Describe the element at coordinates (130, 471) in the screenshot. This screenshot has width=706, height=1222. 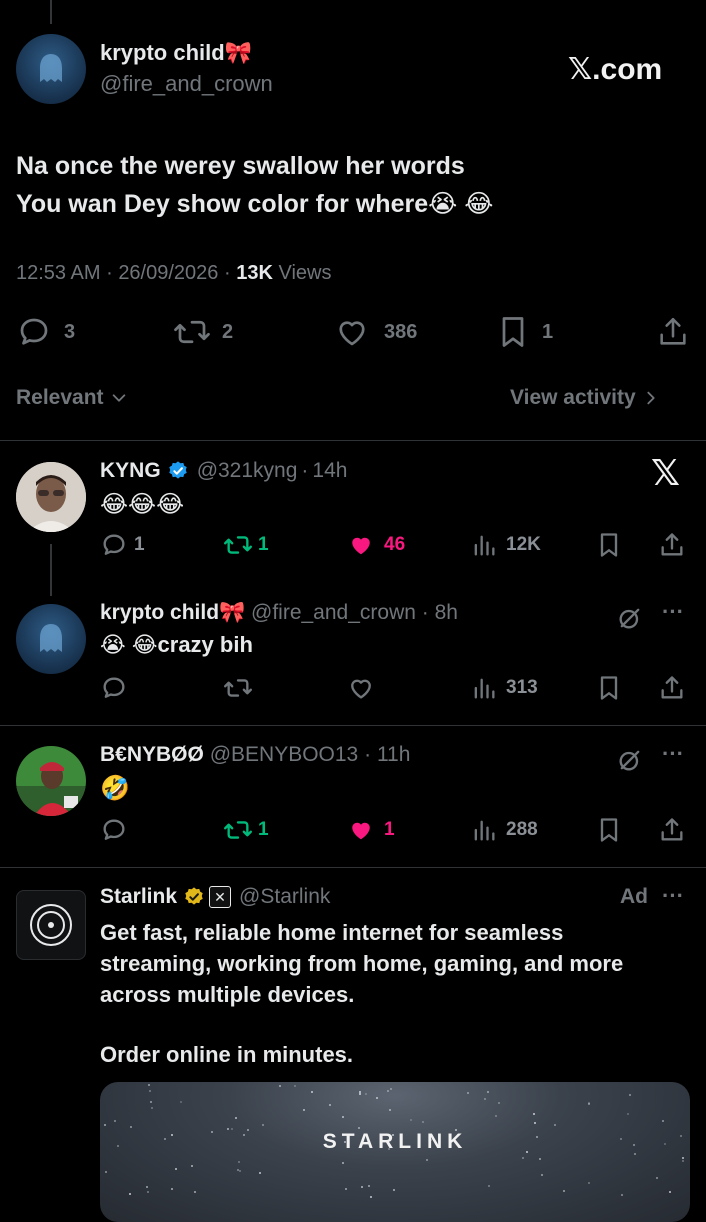
I see `display-name: KYNG` at that location.